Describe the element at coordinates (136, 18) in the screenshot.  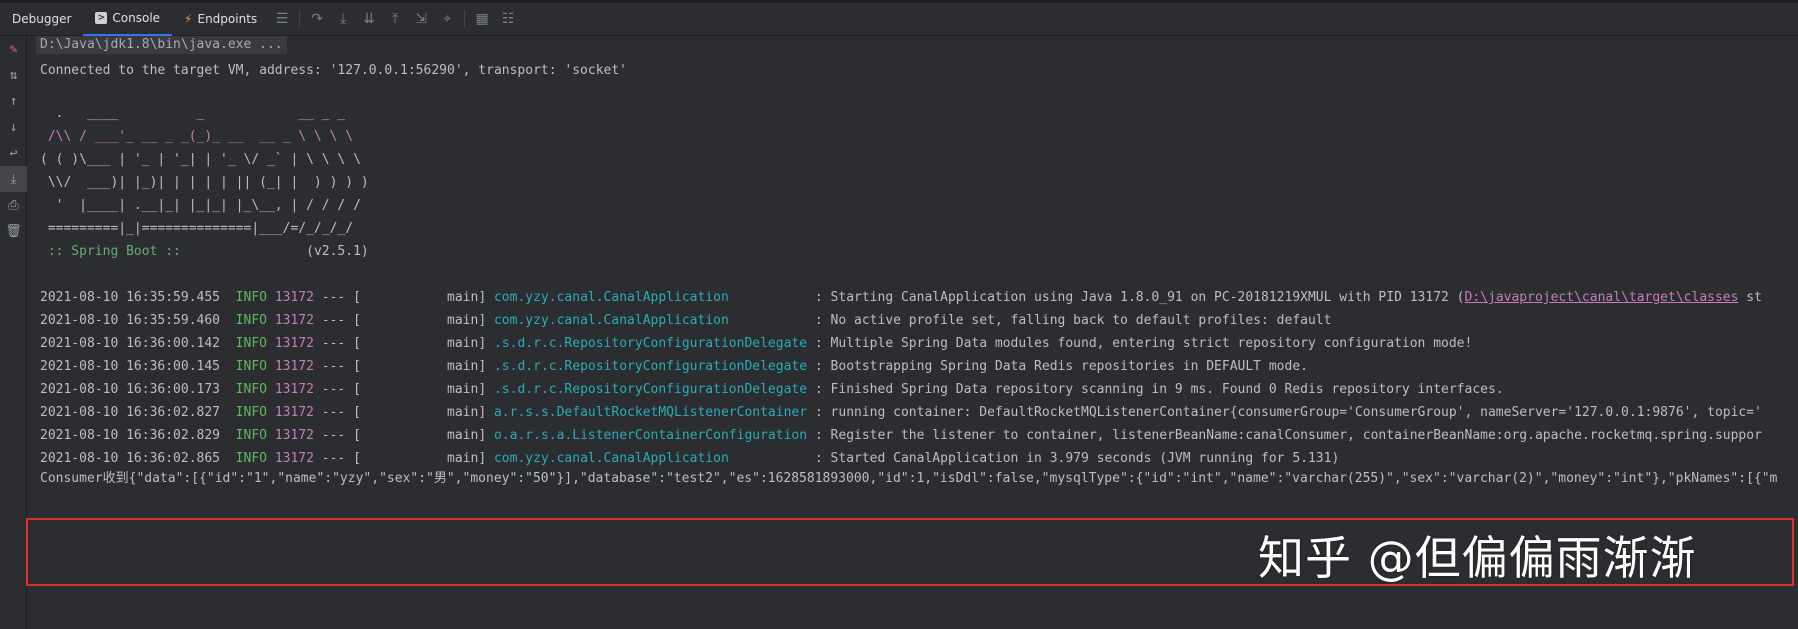
I see `tab-console-label: Console` at that location.